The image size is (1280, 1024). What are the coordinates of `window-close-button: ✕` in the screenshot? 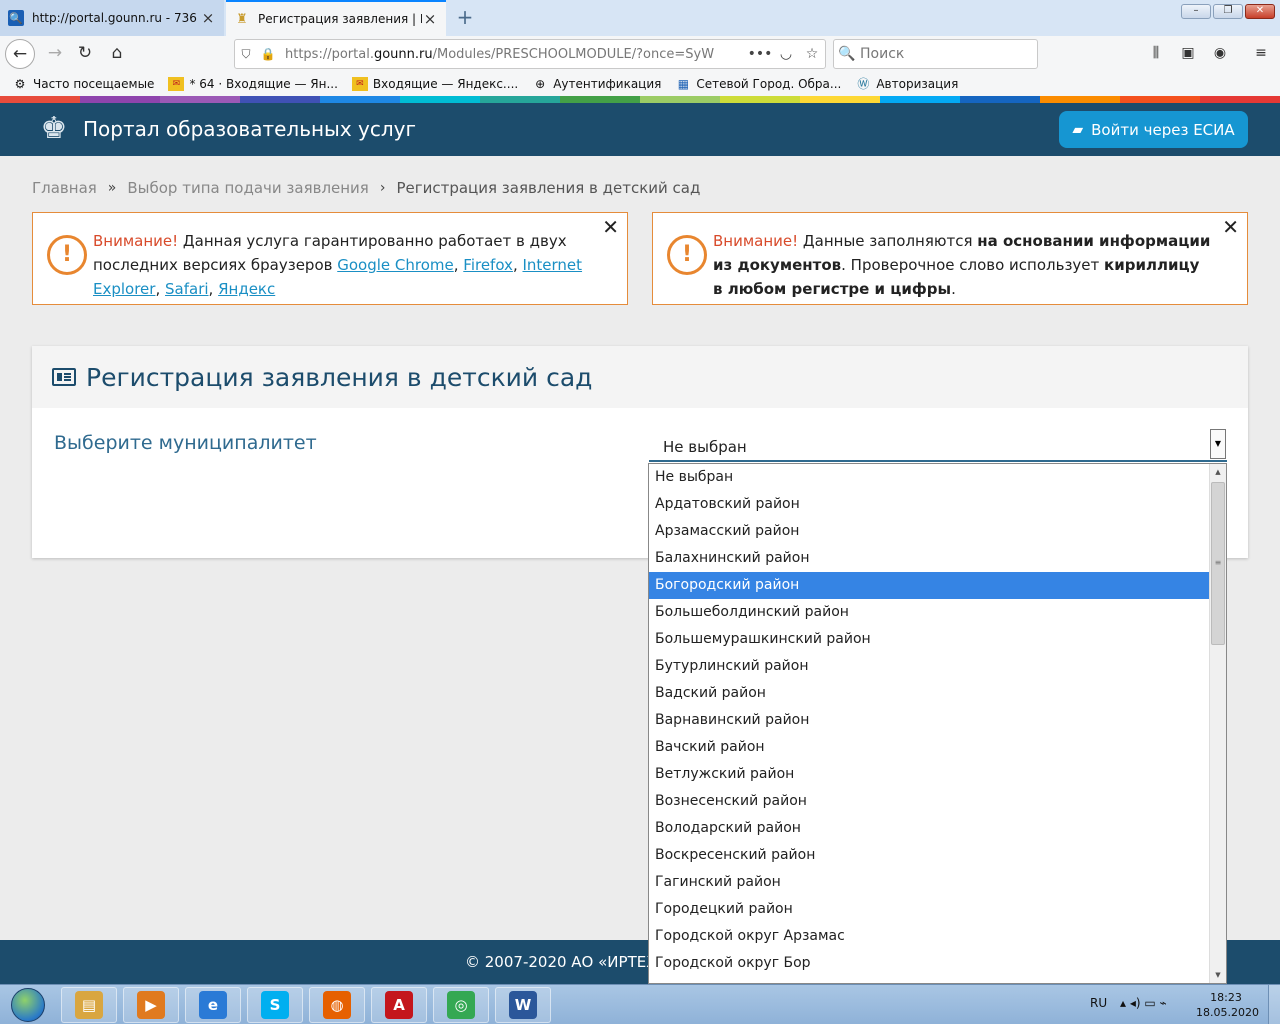 It's located at (1260, 11).